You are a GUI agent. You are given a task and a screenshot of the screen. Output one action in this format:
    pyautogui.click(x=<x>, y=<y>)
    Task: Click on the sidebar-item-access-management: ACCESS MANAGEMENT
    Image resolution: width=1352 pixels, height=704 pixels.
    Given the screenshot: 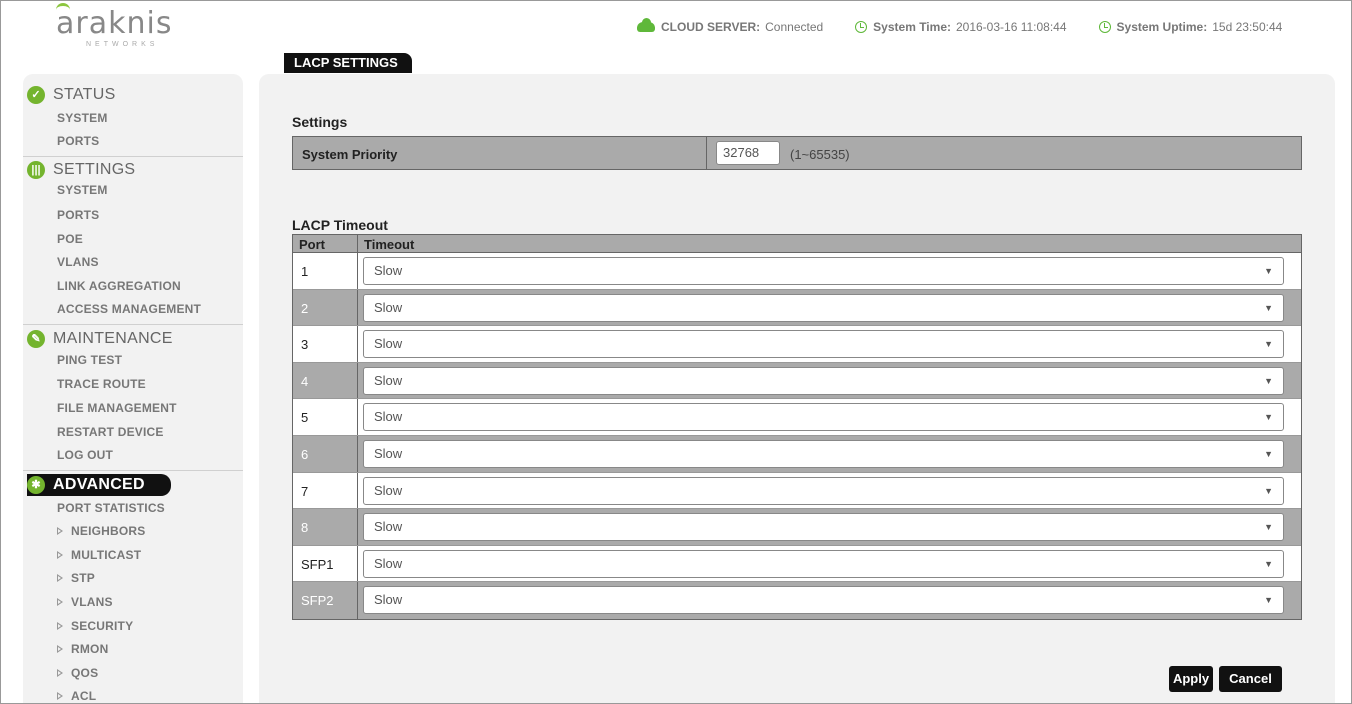 What is the action you would take?
    pyautogui.click(x=129, y=309)
    